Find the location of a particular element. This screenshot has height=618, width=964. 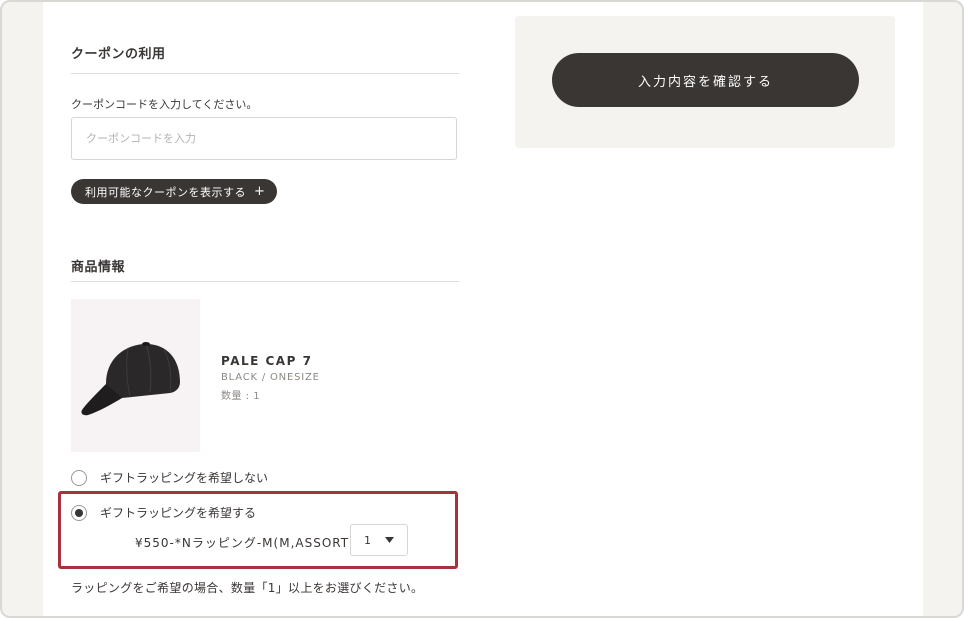

product-variant: BLACK / ONESIZE is located at coordinates (270, 377).